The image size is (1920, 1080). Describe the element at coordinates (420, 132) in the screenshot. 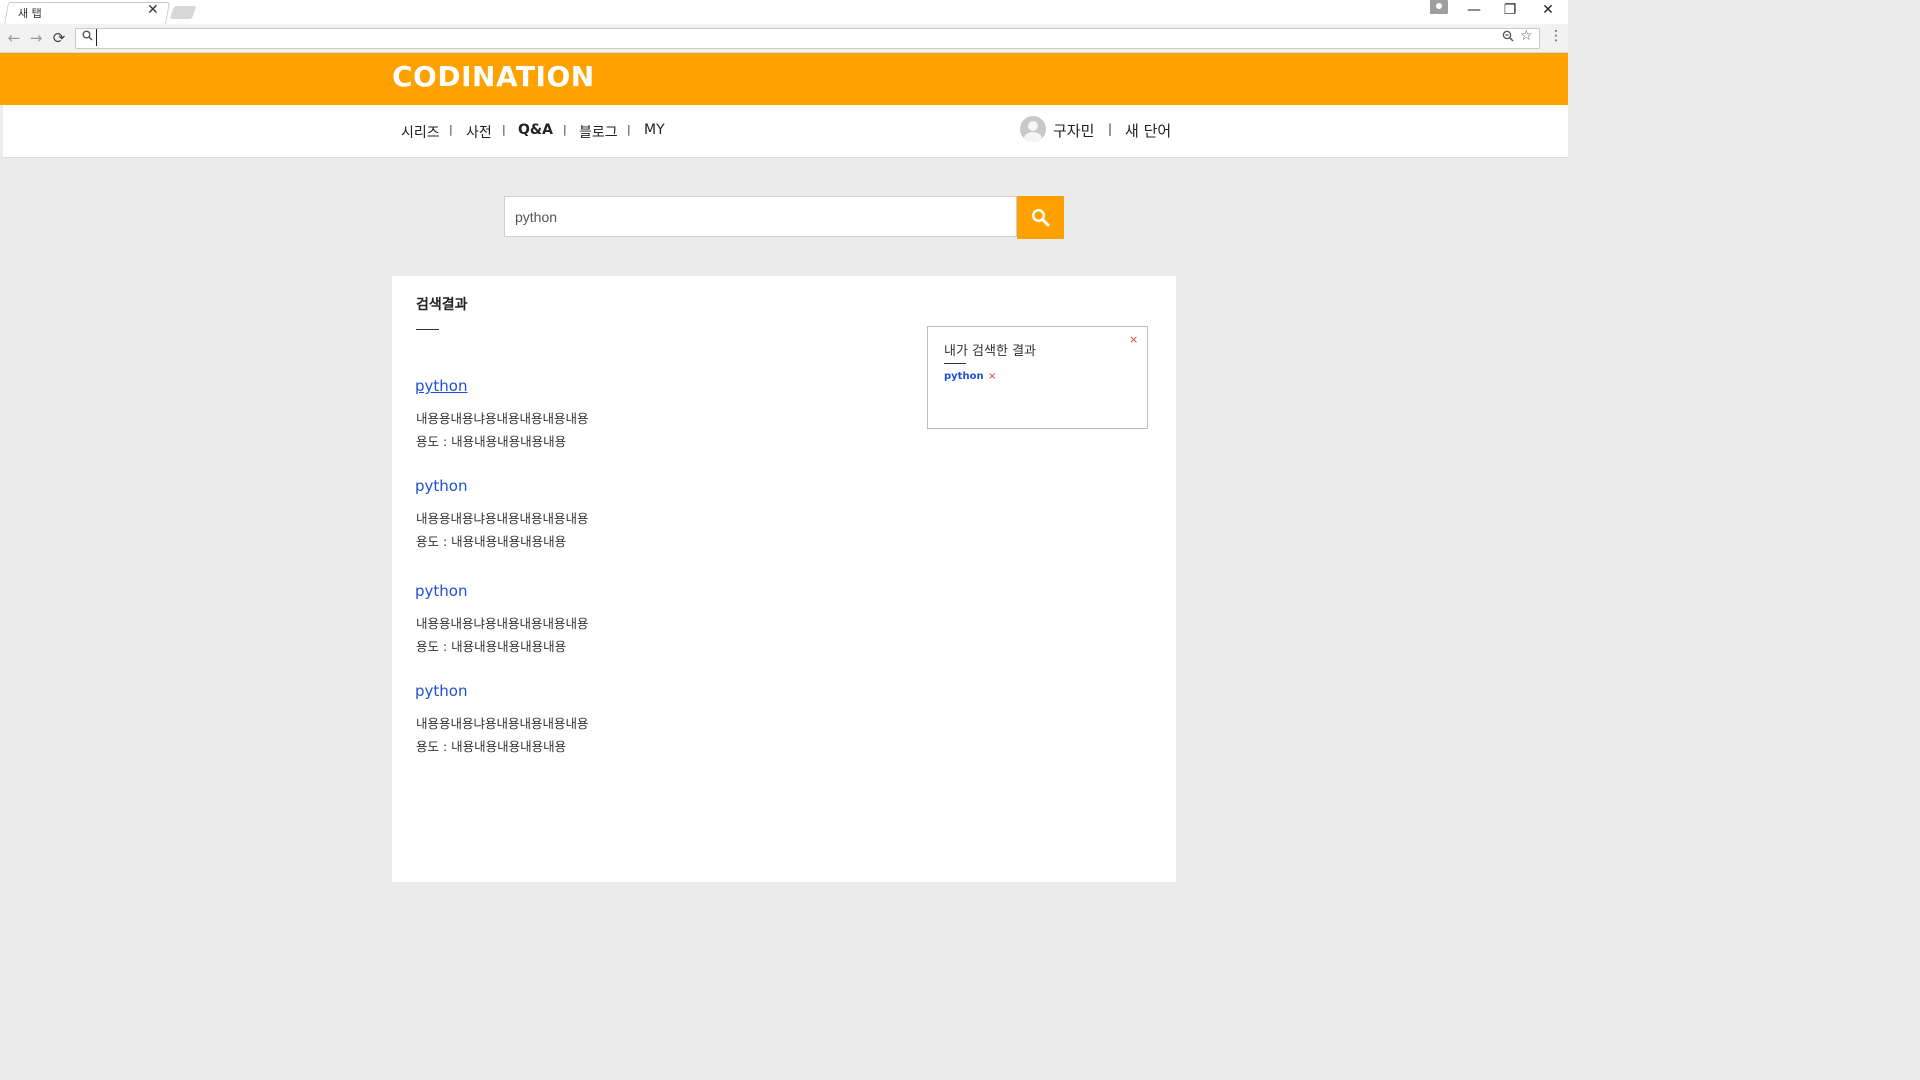

I see `nav-series: 시리즈` at that location.